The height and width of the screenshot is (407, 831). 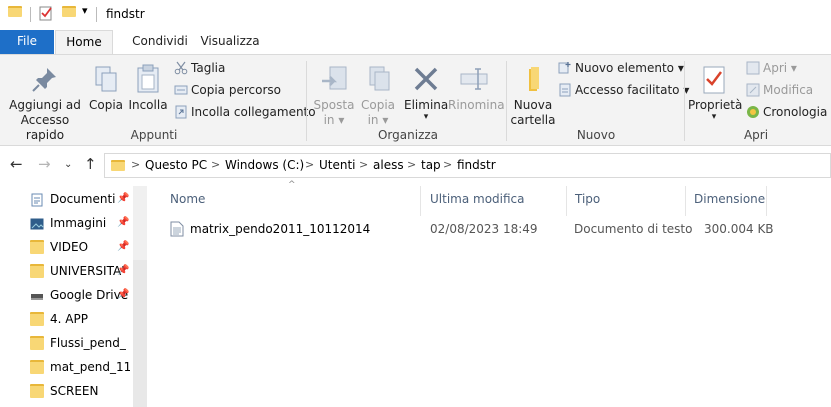 What do you see at coordinates (16, 164) in the screenshot?
I see `back-arrow-icon: ←` at bounding box center [16, 164].